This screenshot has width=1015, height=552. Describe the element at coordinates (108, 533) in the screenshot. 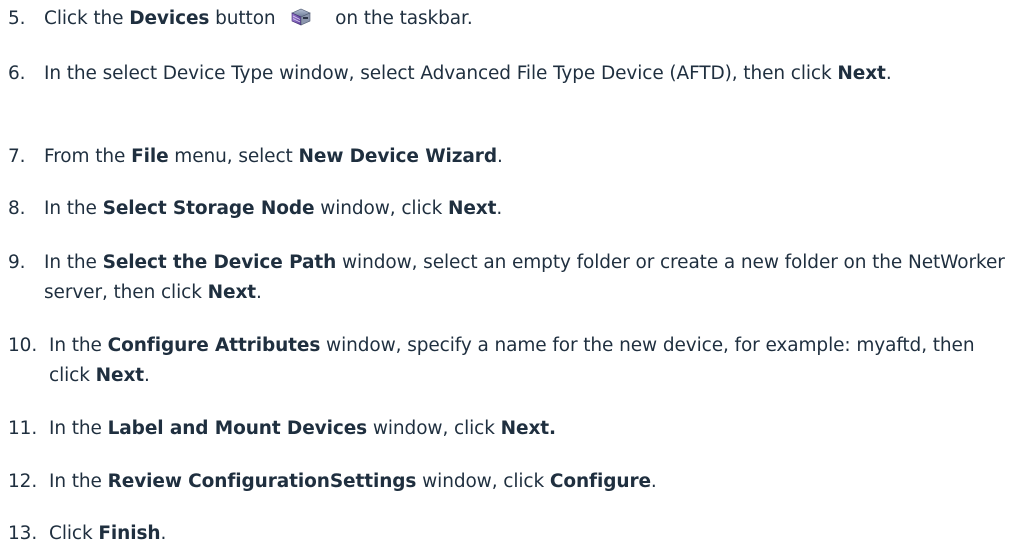

I see `step-text: Click Finish.` at that location.